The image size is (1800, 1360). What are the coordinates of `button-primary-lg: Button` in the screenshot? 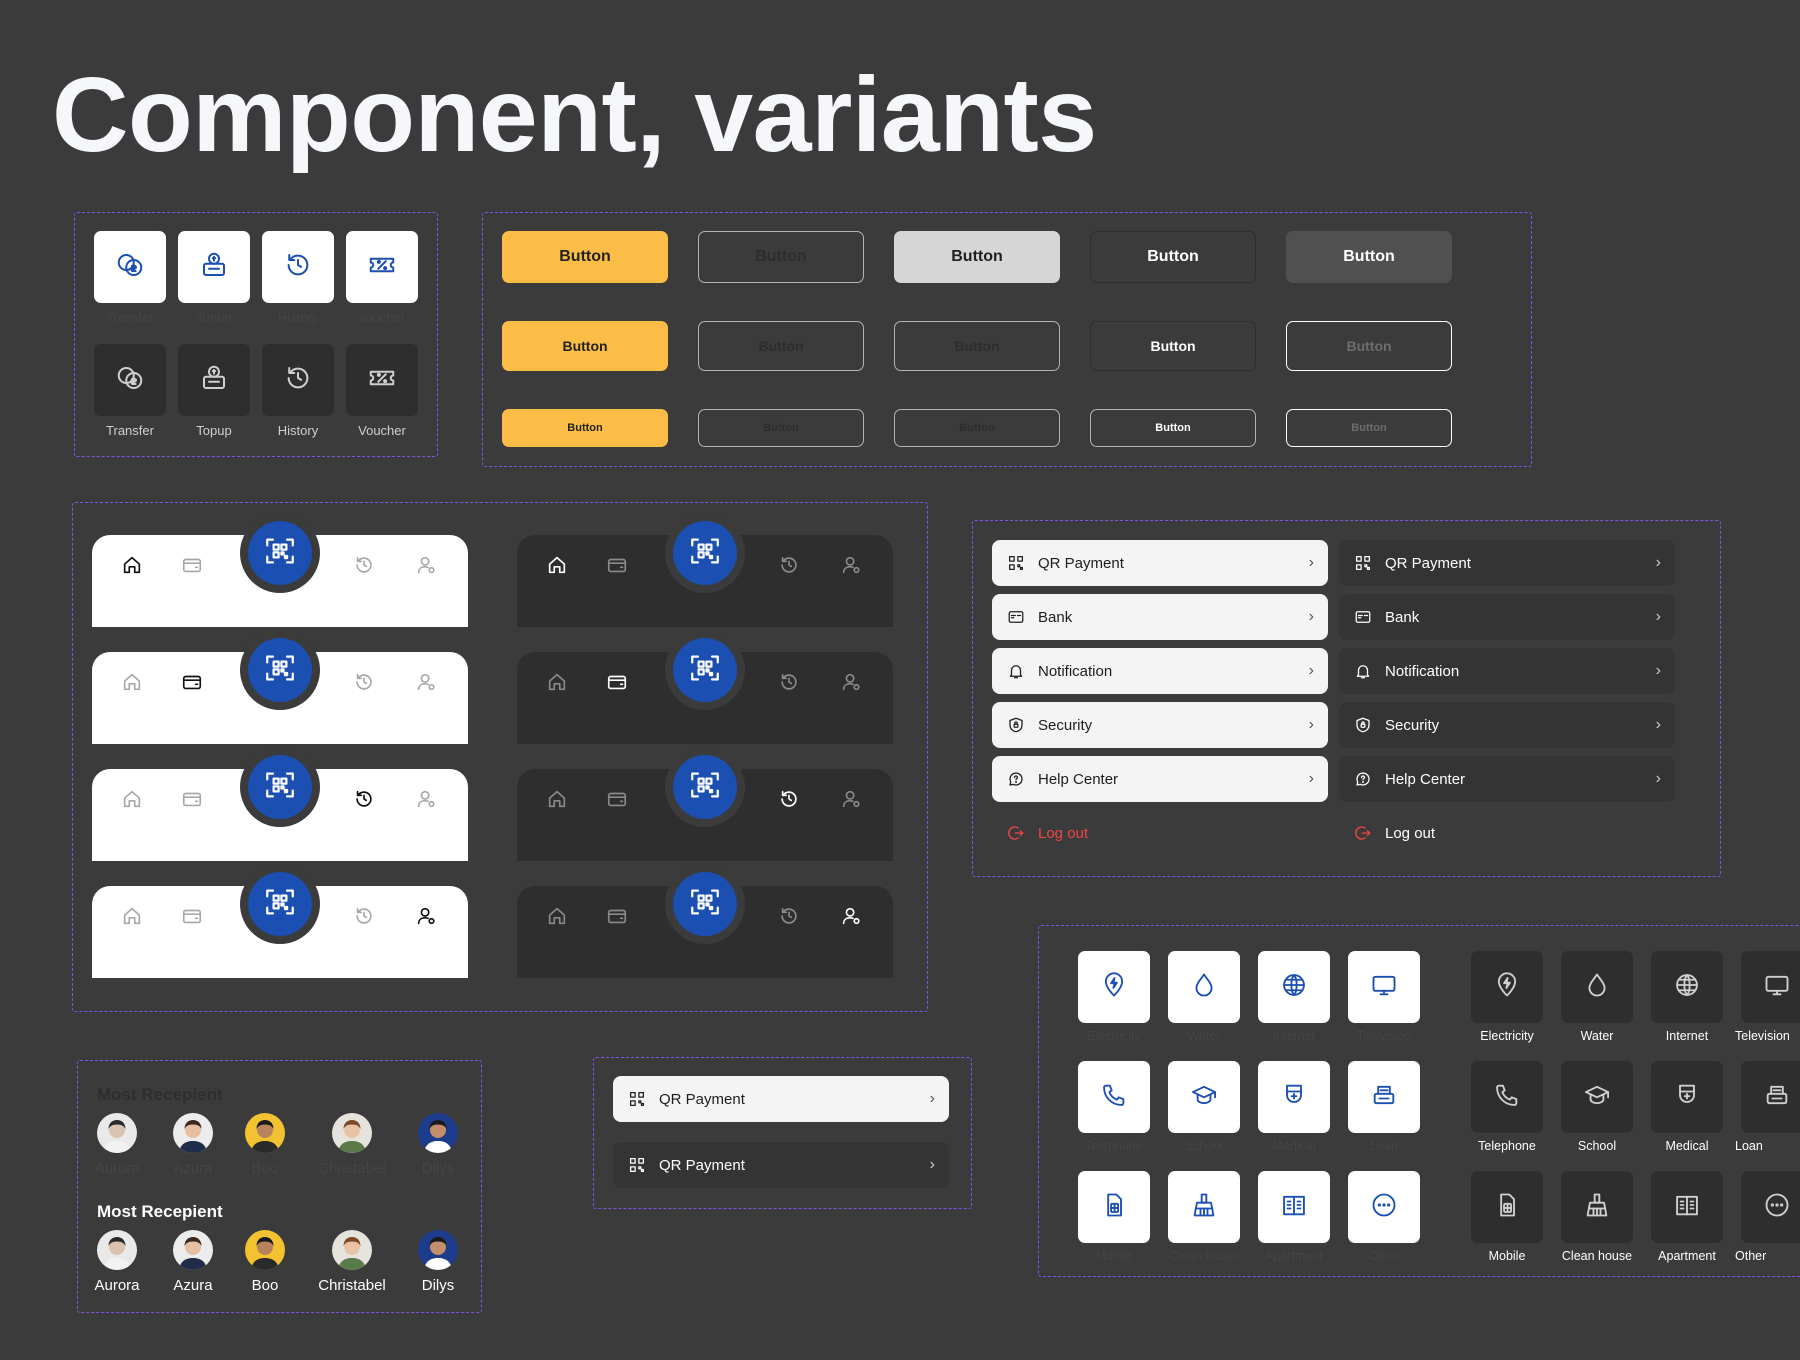 It's located at (585, 257).